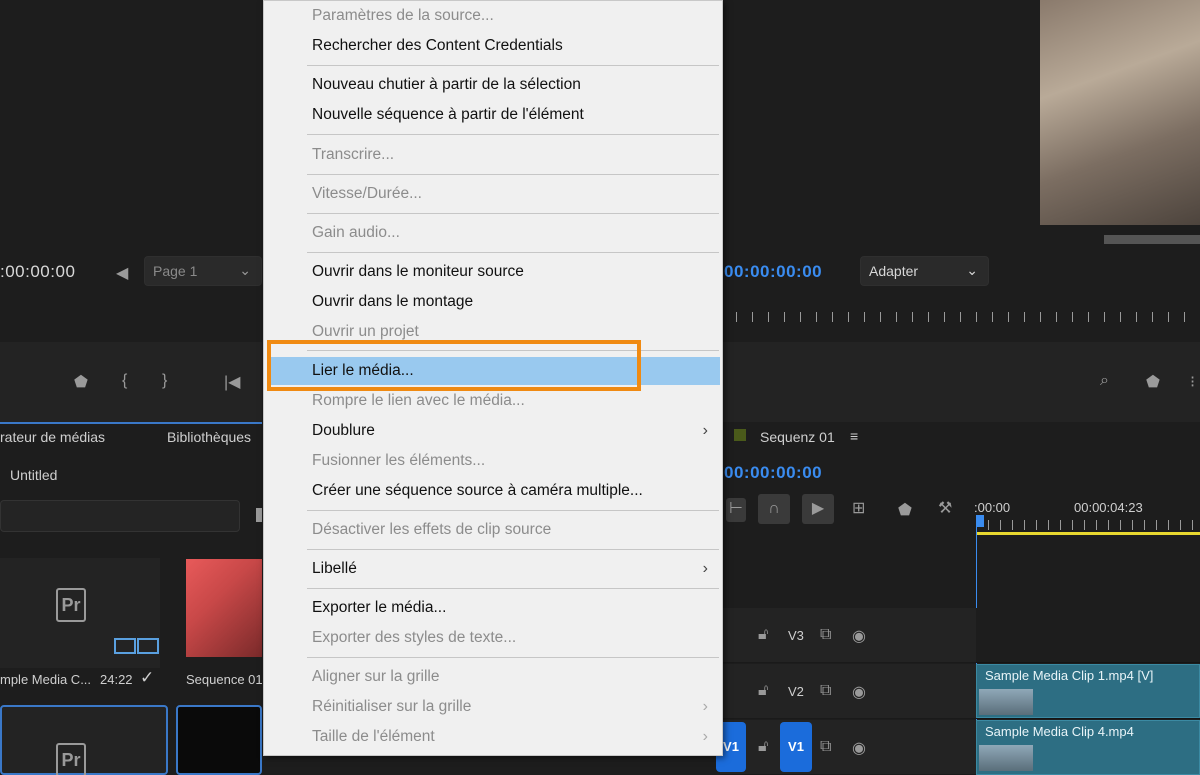  I want to click on playhead, so click(980, 521).